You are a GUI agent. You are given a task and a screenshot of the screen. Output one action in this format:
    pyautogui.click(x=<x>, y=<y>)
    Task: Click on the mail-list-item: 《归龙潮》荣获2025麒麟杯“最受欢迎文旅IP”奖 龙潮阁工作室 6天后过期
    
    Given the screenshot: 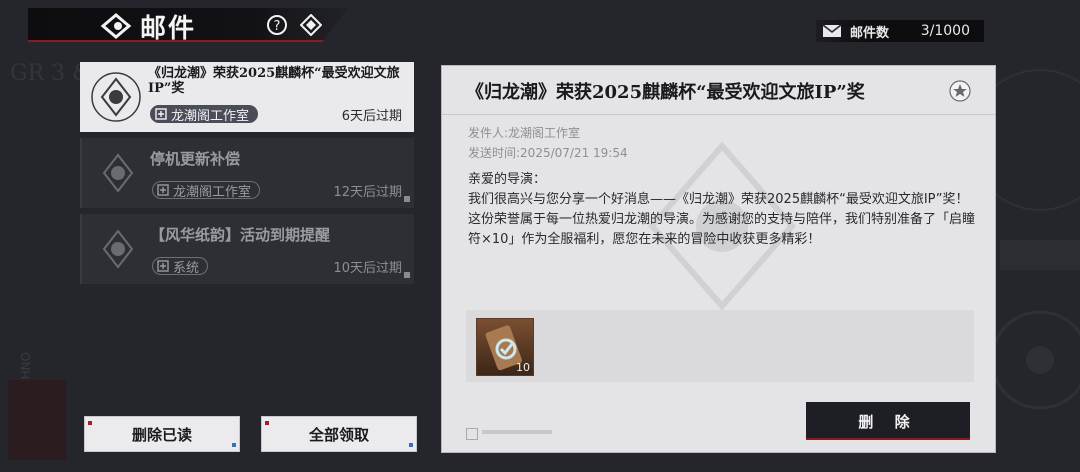 What is the action you would take?
    pyautogui.click(x=247, y=97)
    